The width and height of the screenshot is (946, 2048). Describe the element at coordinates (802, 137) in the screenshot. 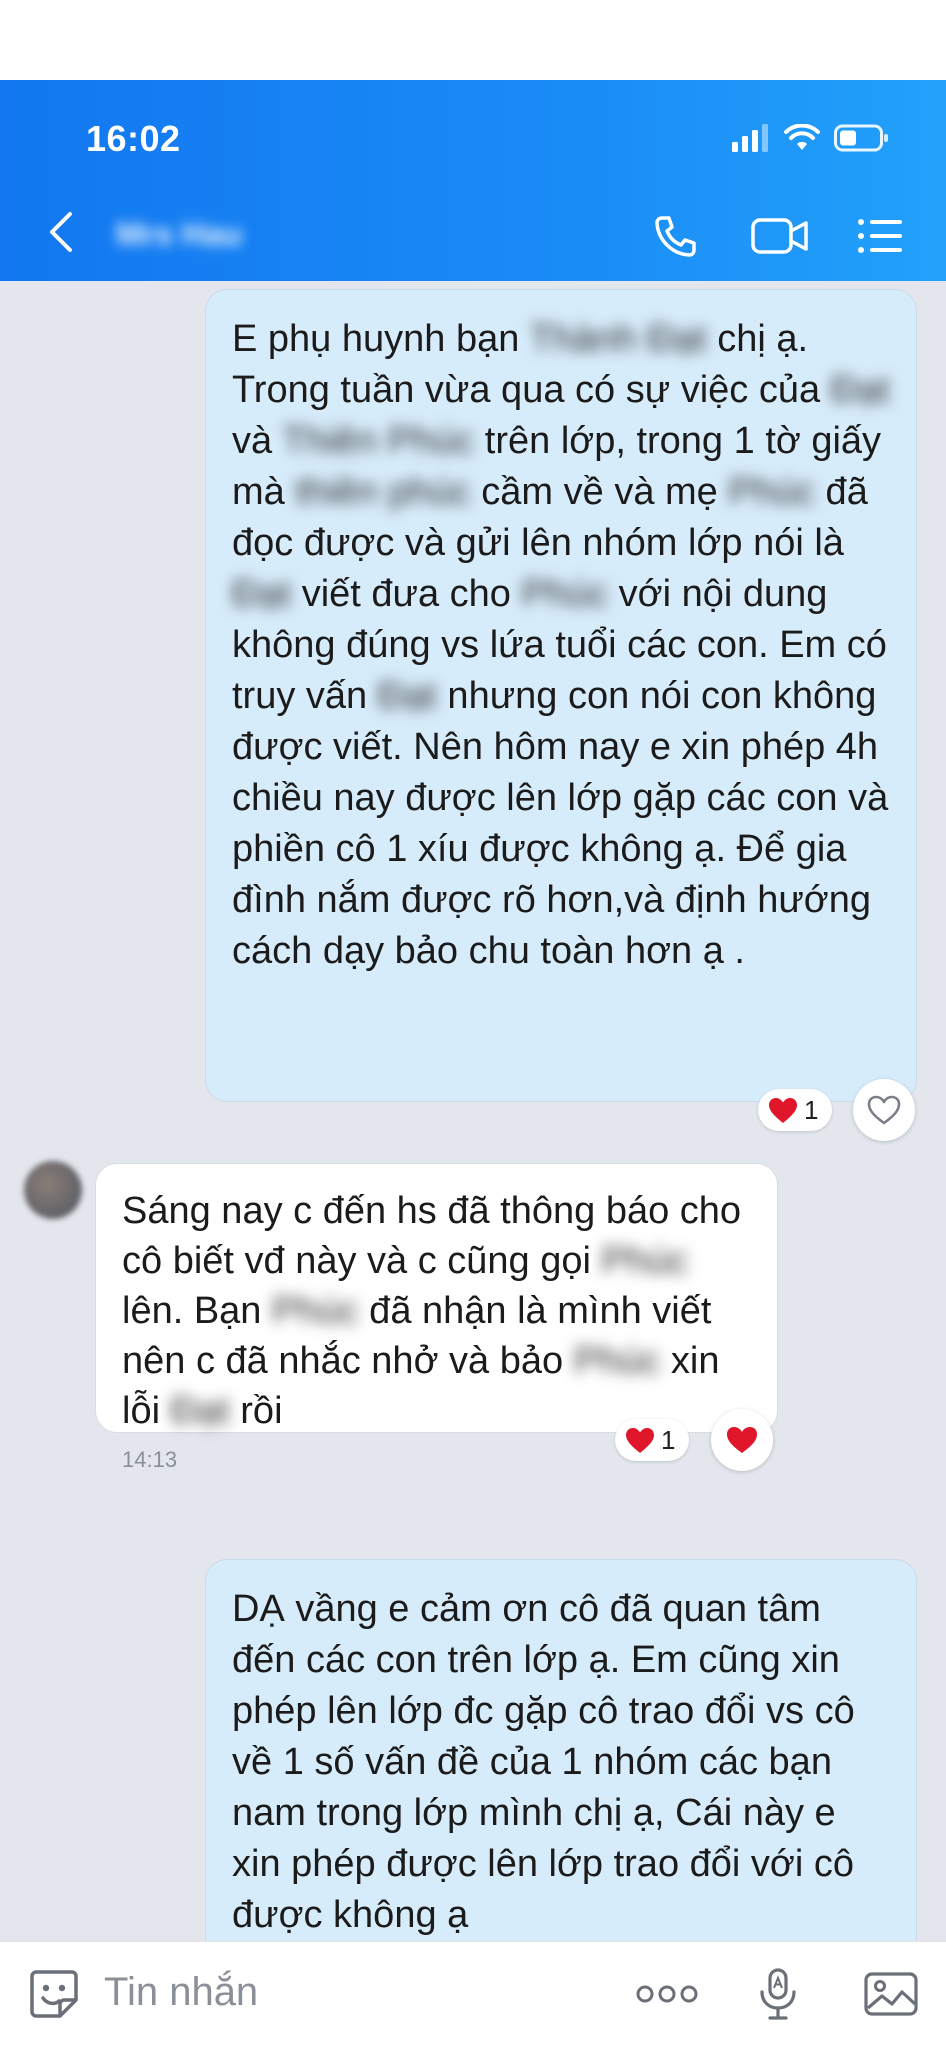

I see `wifi-icon` at that location.